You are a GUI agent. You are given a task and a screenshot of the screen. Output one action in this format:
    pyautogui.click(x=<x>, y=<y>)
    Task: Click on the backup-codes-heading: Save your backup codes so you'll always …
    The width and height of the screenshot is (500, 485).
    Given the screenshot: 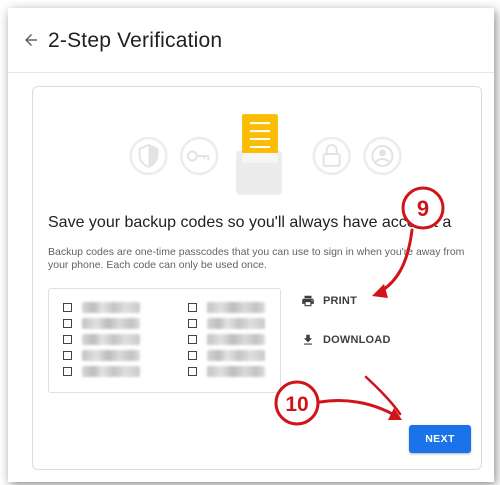 What is the action you would take?
    pyautogui.click(x=250, y=222)
    